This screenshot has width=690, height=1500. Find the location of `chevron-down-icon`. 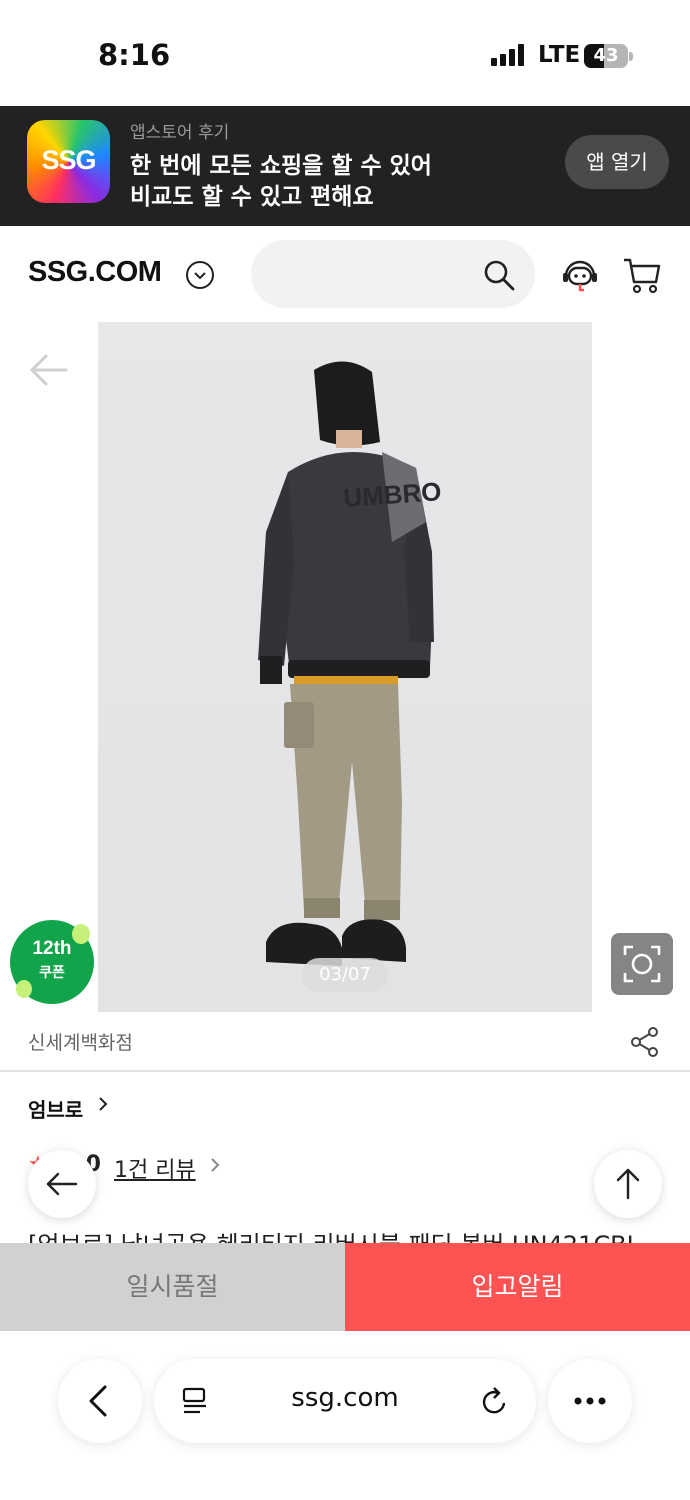

chevron-down-icon is located at coordinates (200, 275).